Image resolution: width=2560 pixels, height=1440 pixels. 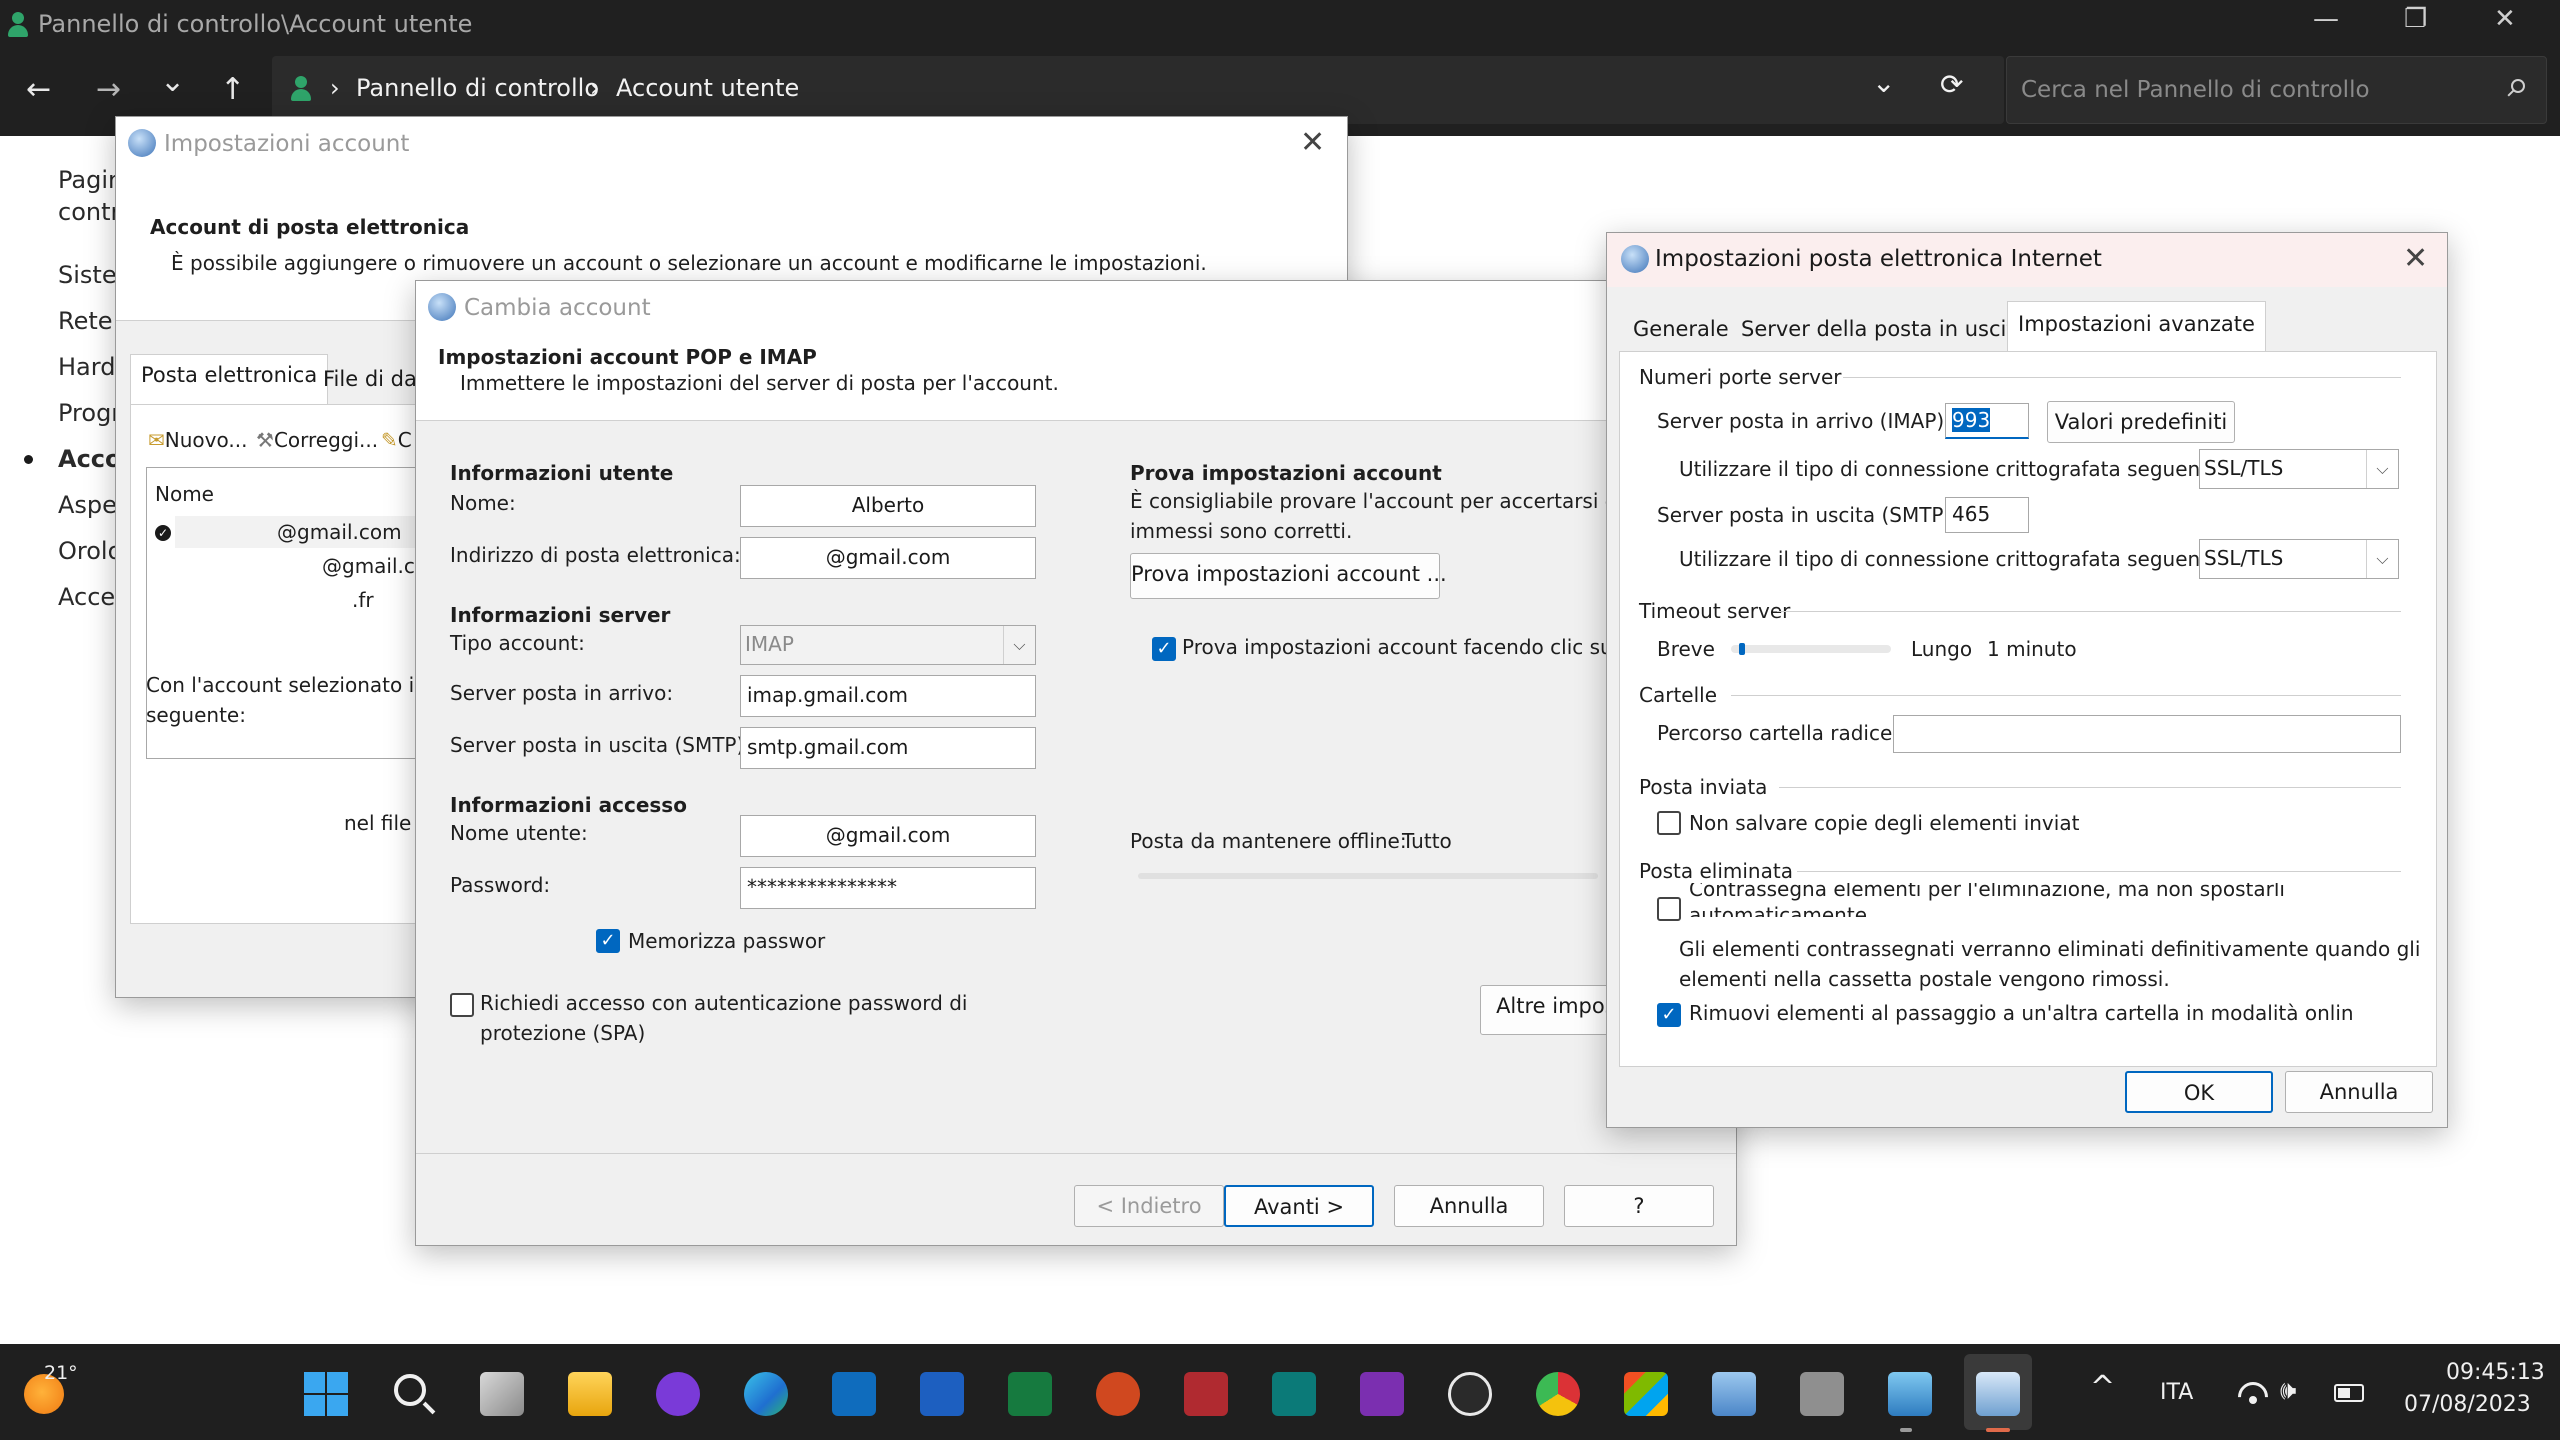 I want to click on mail-setup-icon, so click(x=1998, y=1394).